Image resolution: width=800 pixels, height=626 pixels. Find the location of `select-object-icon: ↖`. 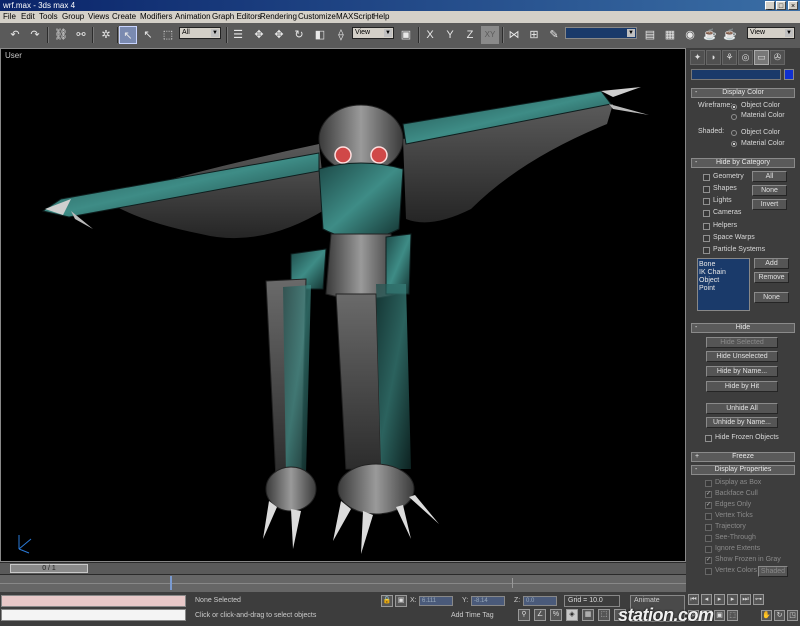

select-object-icon: ↖ is located at coordinates (128, 35).